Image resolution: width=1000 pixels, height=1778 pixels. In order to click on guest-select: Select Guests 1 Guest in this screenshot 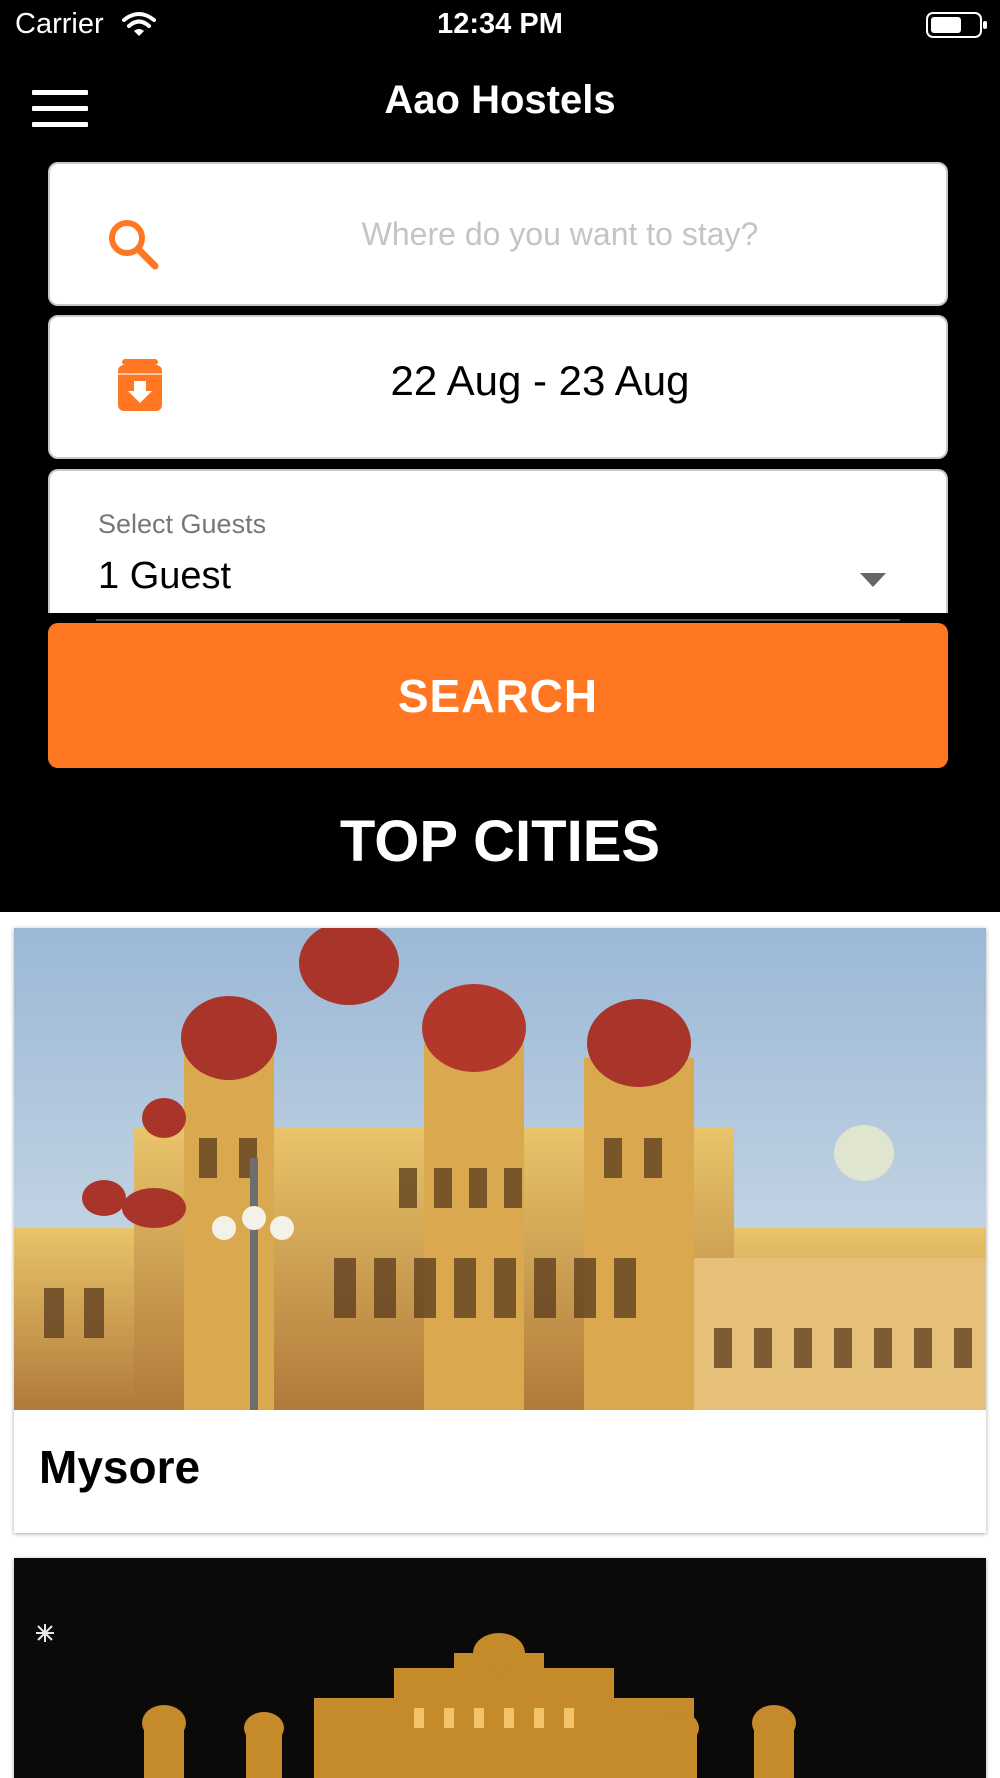, I will do `click(498, 541)`.